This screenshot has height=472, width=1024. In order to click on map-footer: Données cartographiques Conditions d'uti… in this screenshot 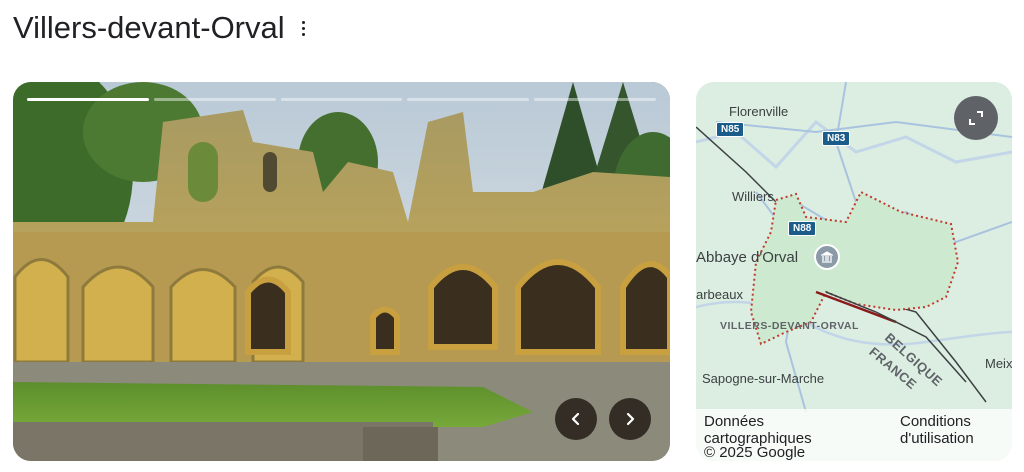, I will do `click(854, 435)`.